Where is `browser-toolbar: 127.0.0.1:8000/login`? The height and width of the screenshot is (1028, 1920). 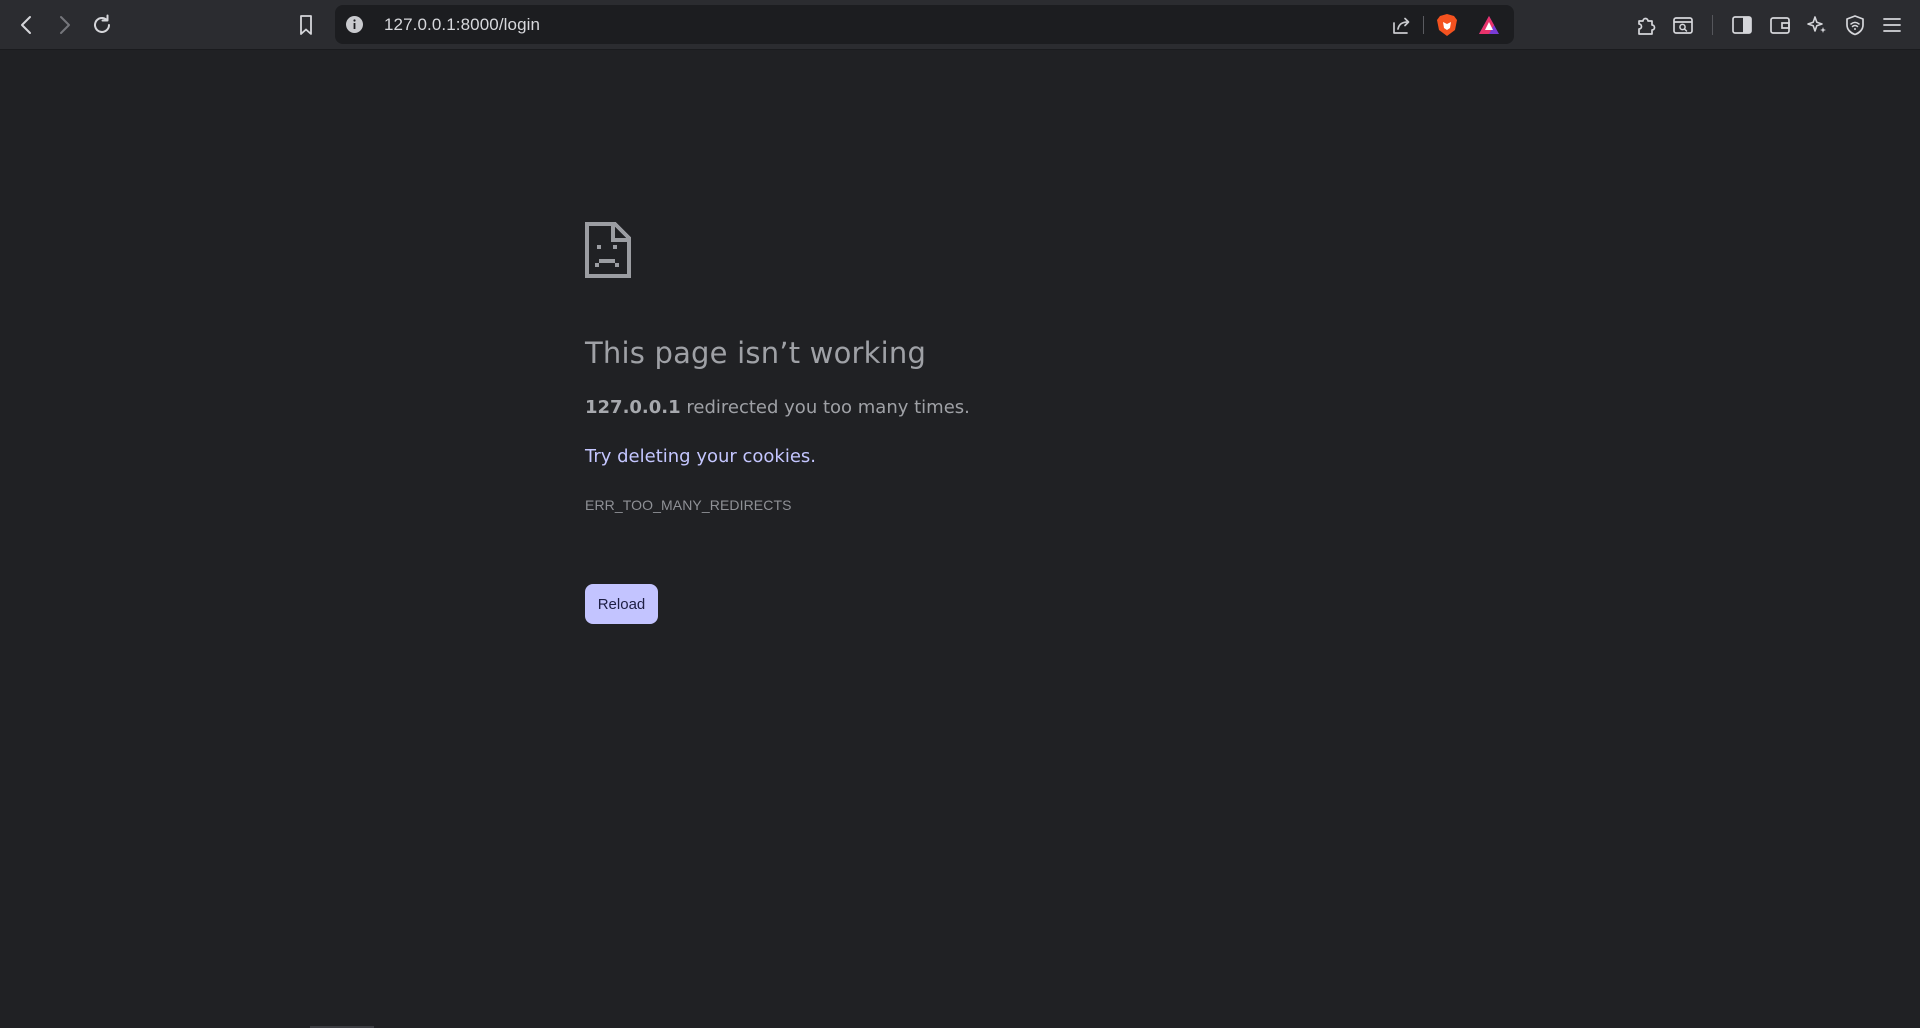 browser-toolbar: 127.0.0.1:8000/login is located at coordinates (960, 25).